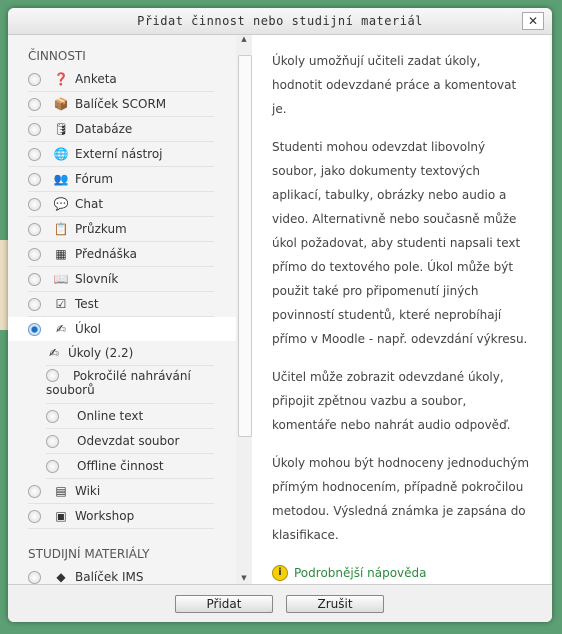  I want to click on item-label: Test, so click(87, 304).